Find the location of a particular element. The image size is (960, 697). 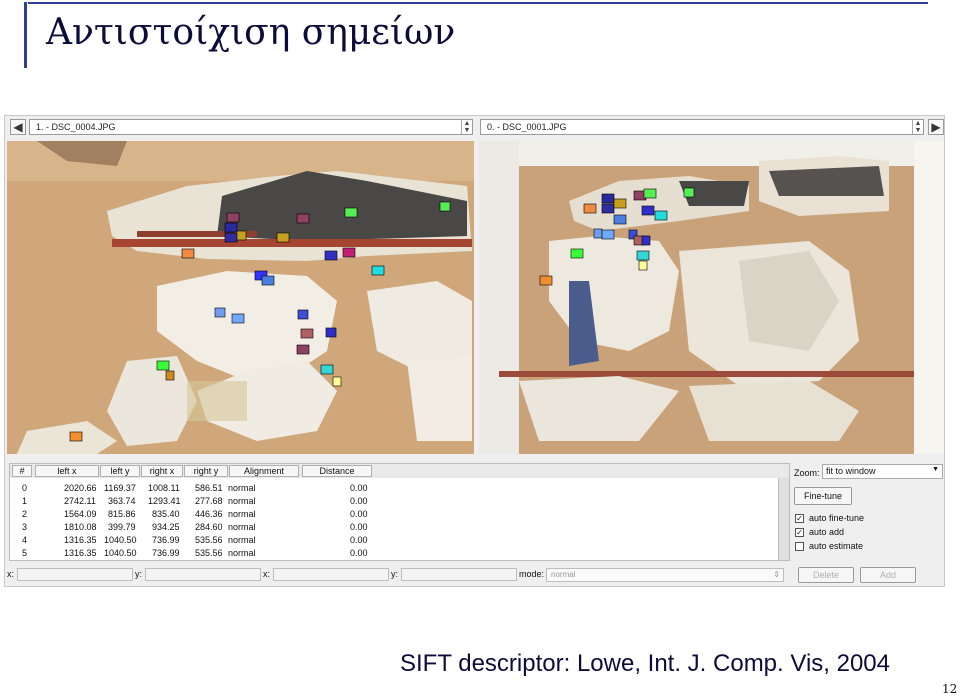

mode-label: mode: is located at coordinates (532, 574).